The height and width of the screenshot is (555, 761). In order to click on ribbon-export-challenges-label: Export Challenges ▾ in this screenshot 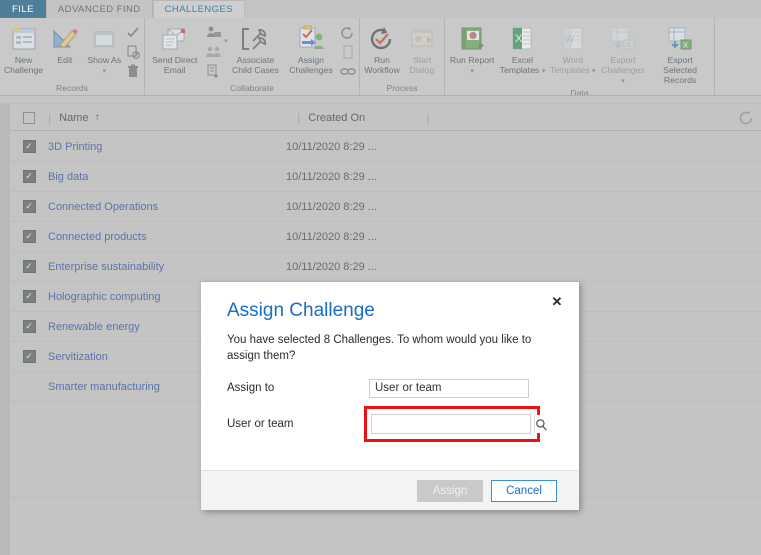, I will do `click(623, 70)`.